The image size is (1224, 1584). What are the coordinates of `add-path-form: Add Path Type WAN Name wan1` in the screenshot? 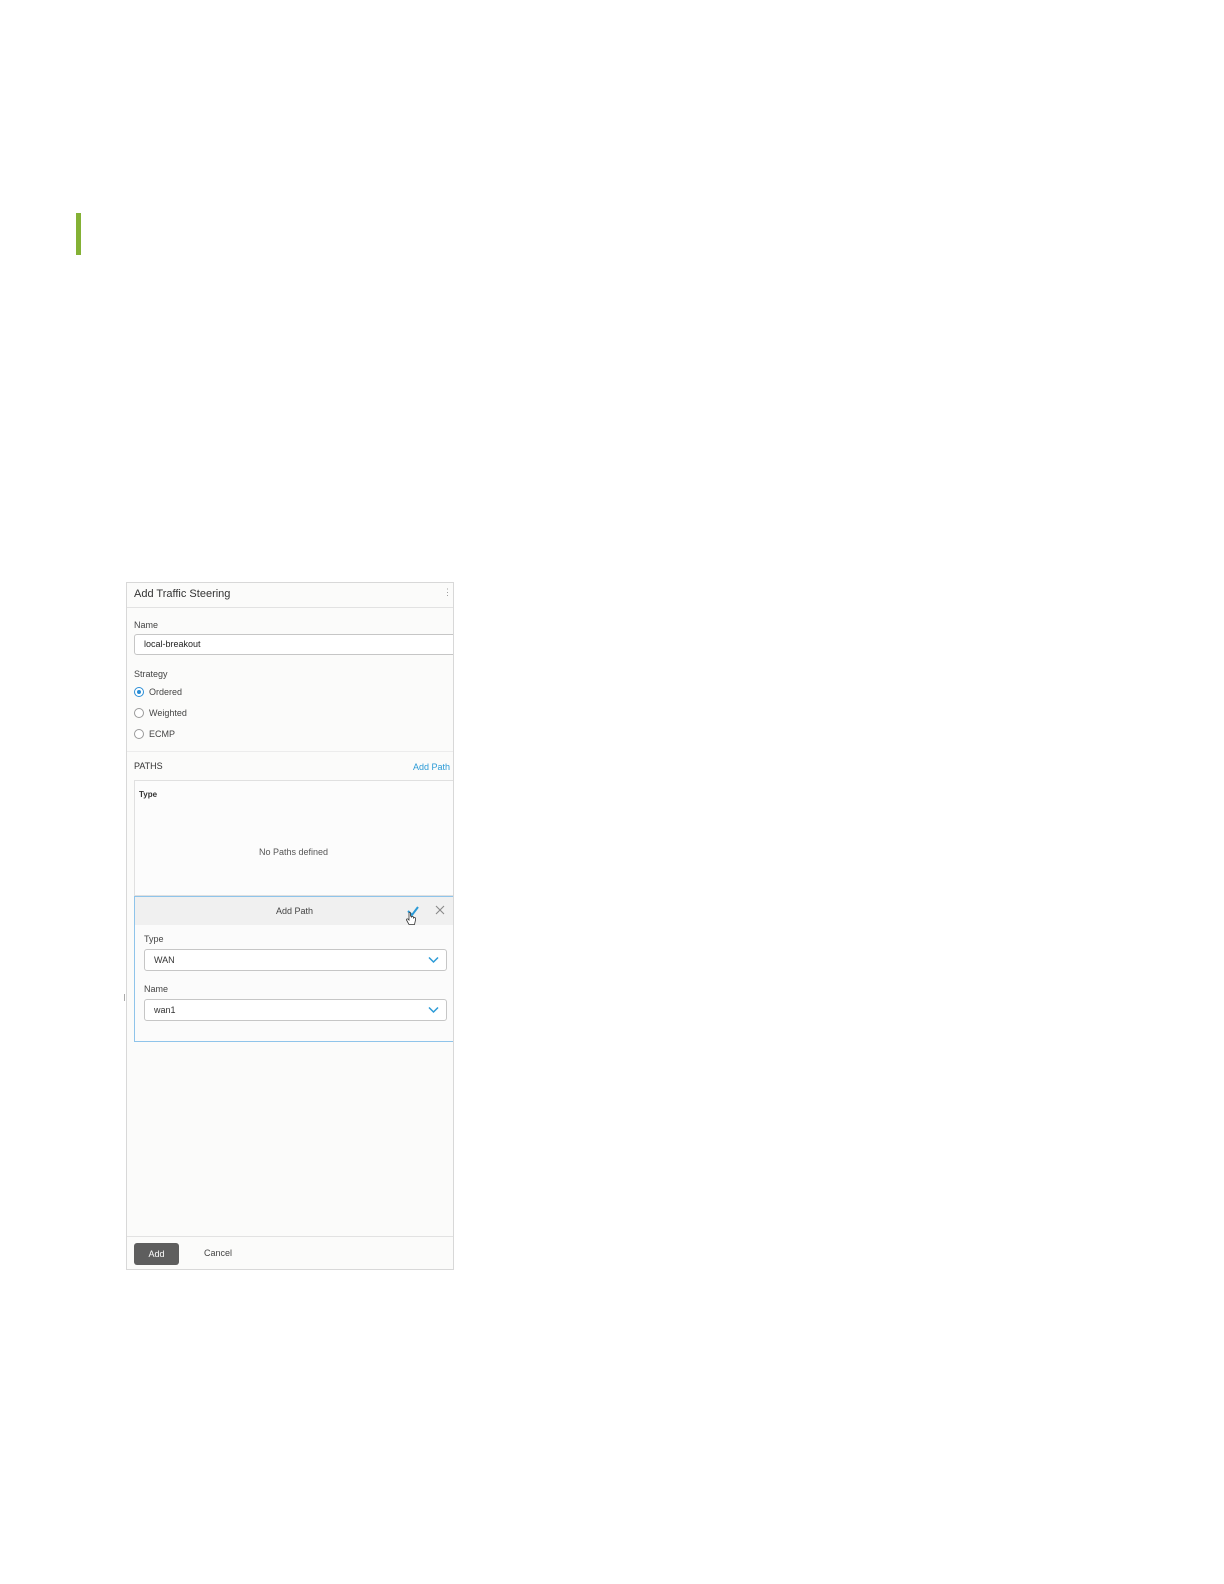 It's located at (293, 969).